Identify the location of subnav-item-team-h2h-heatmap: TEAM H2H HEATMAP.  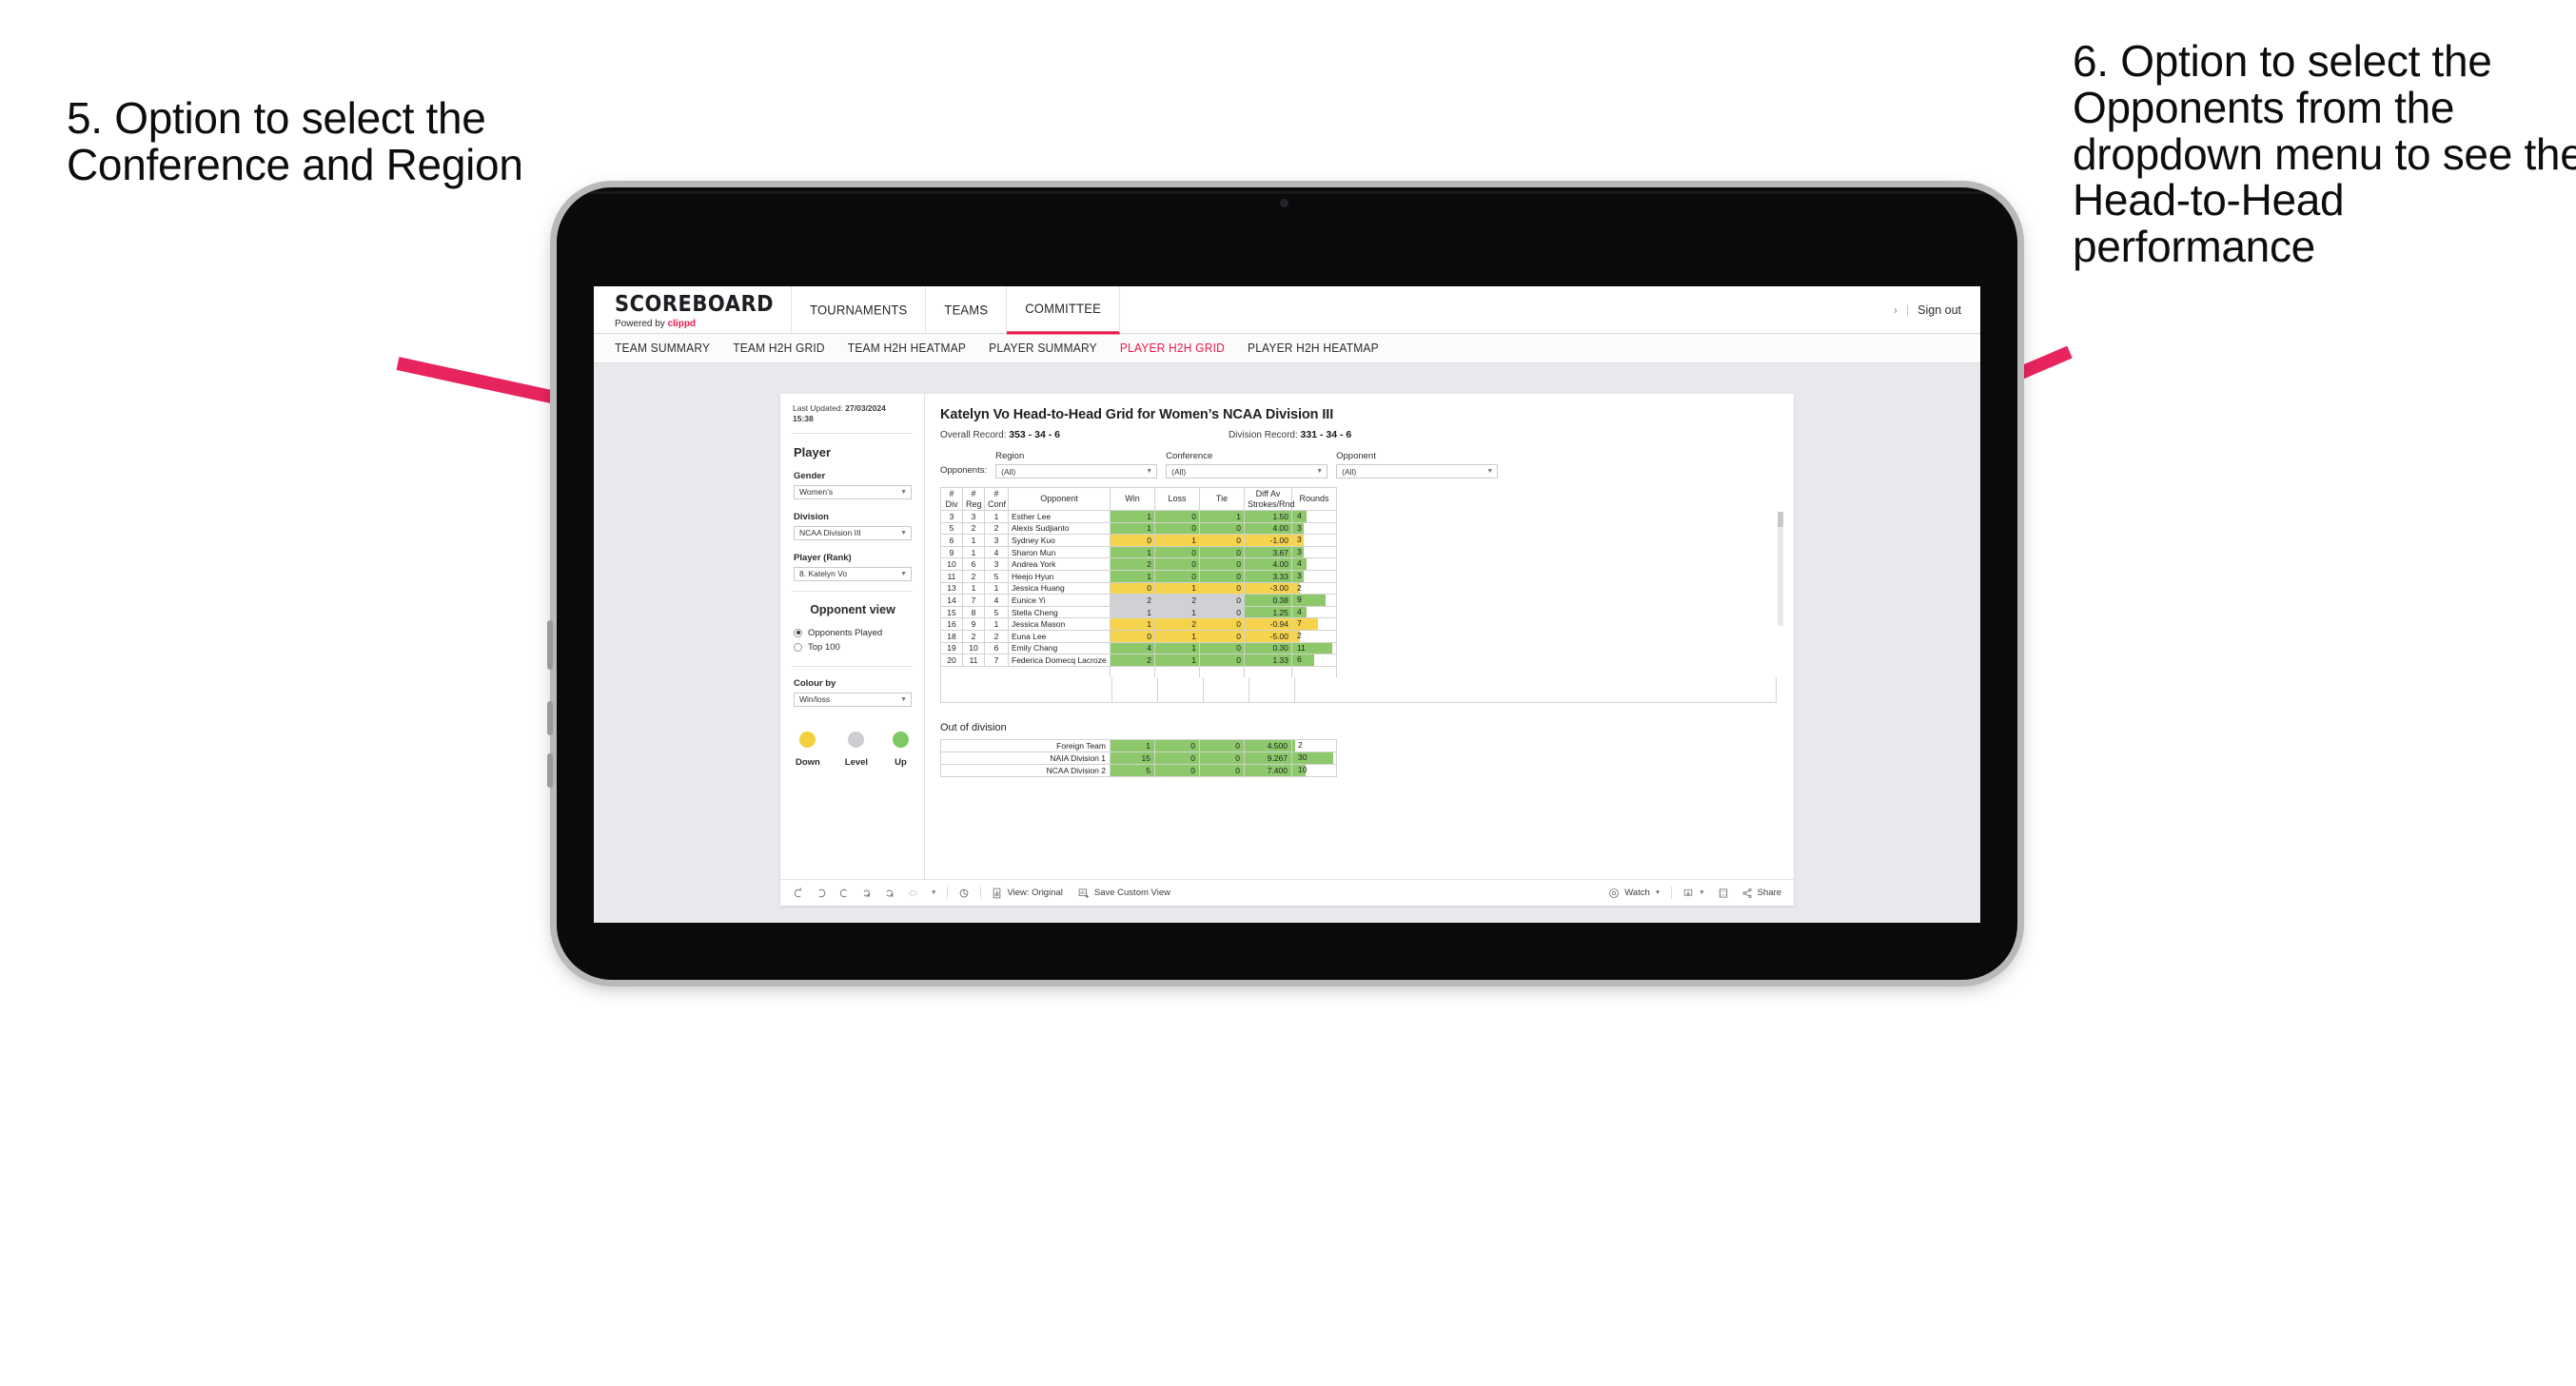
(907, 349).